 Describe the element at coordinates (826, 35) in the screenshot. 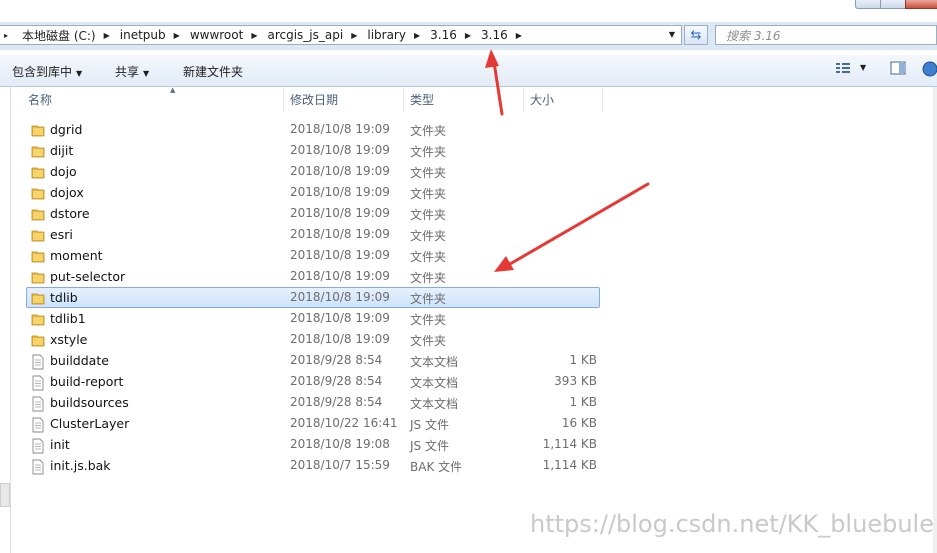

I see `search-box: 搜索 3.16` at that location.